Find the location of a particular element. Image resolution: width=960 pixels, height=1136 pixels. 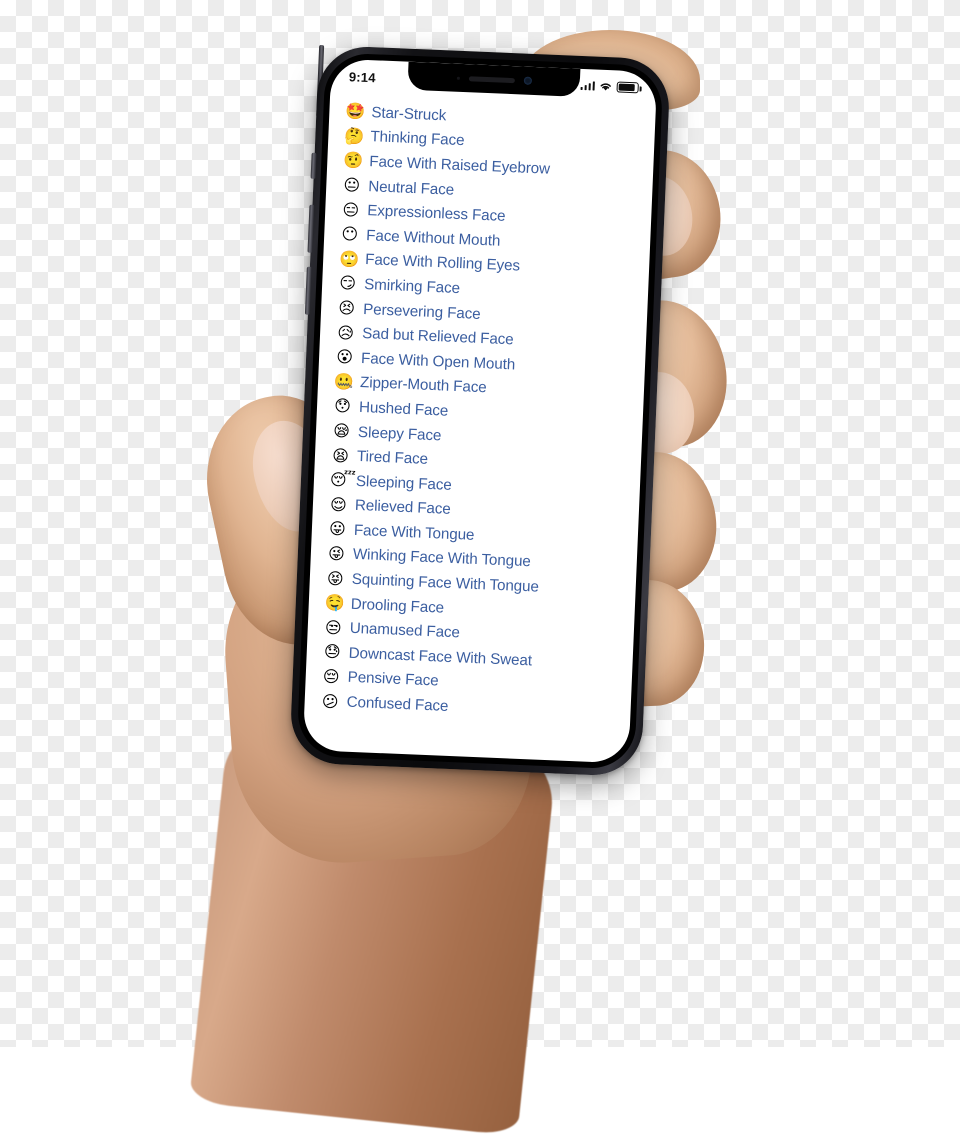

confused-face-emoji: 😕 is located at coordinates (330, 701).